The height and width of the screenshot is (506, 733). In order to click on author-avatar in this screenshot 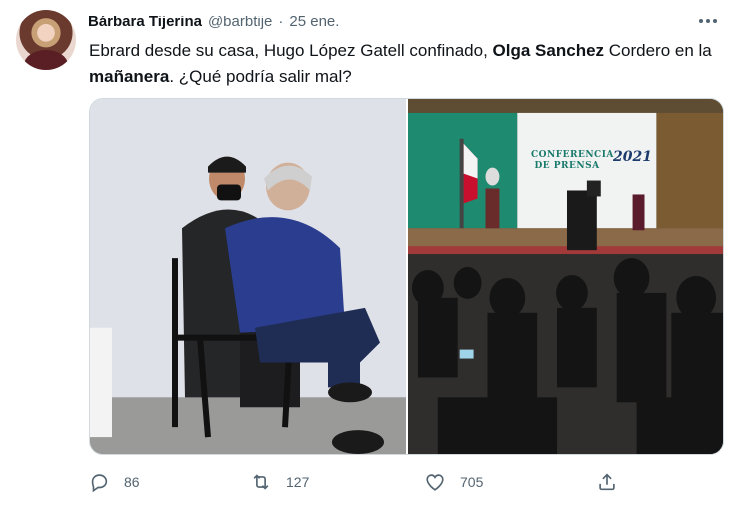, I will do `click(46, 40)`.